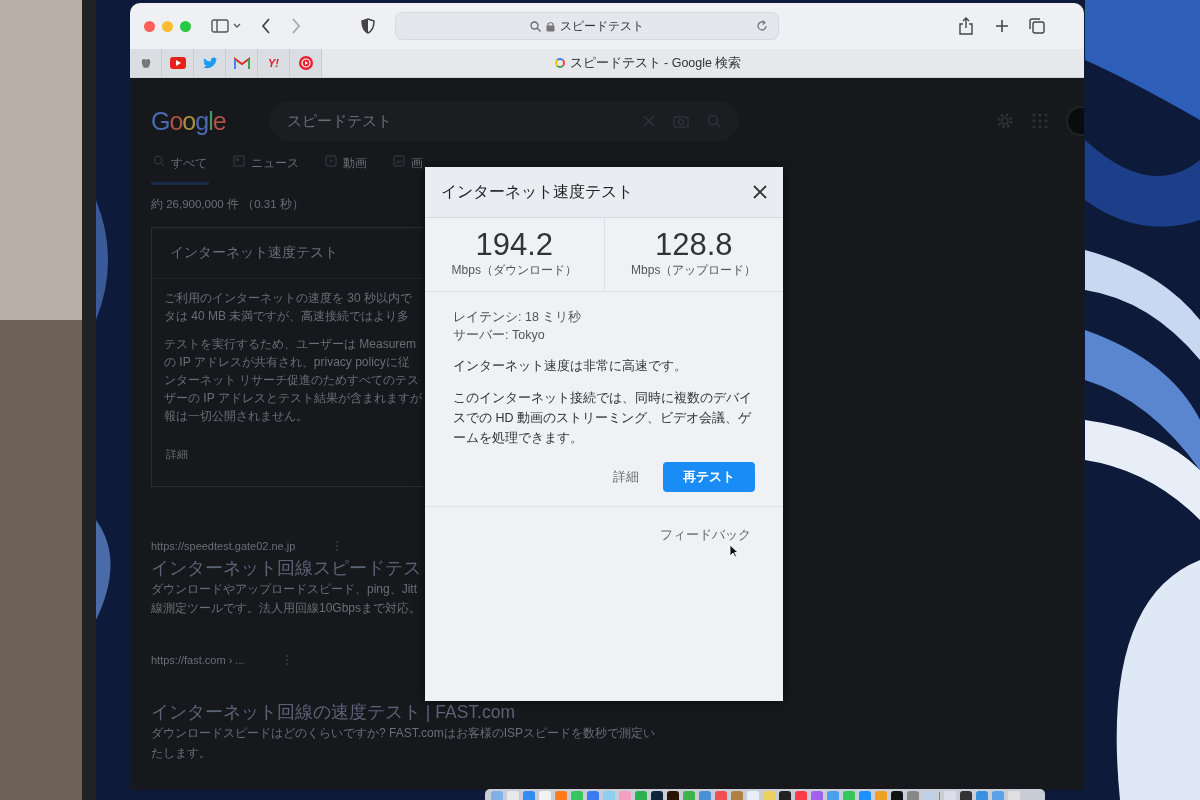 The width and height of the screenshot is (1200, 800). I want to click on yahoo-link: Y!, so click(273, 63).